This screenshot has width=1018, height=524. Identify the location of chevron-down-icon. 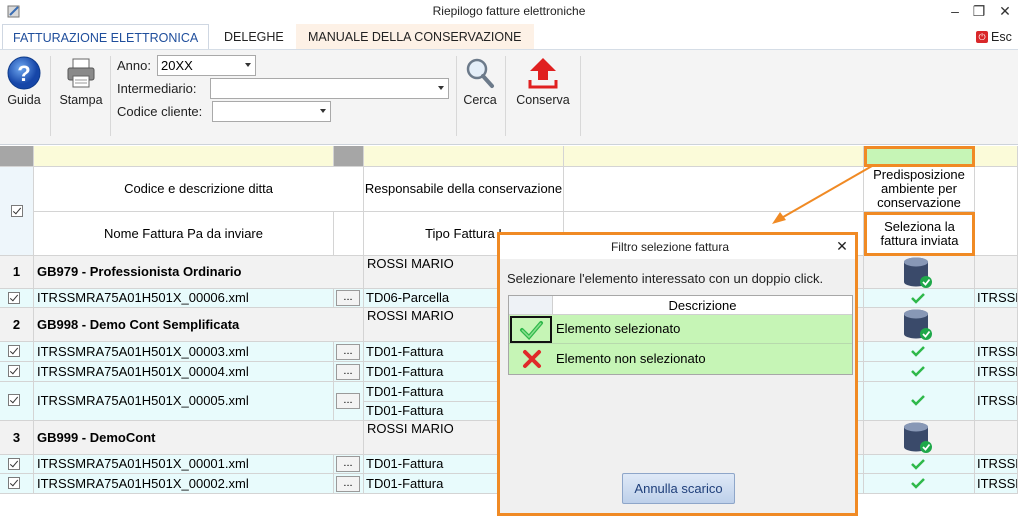
(441, 88).